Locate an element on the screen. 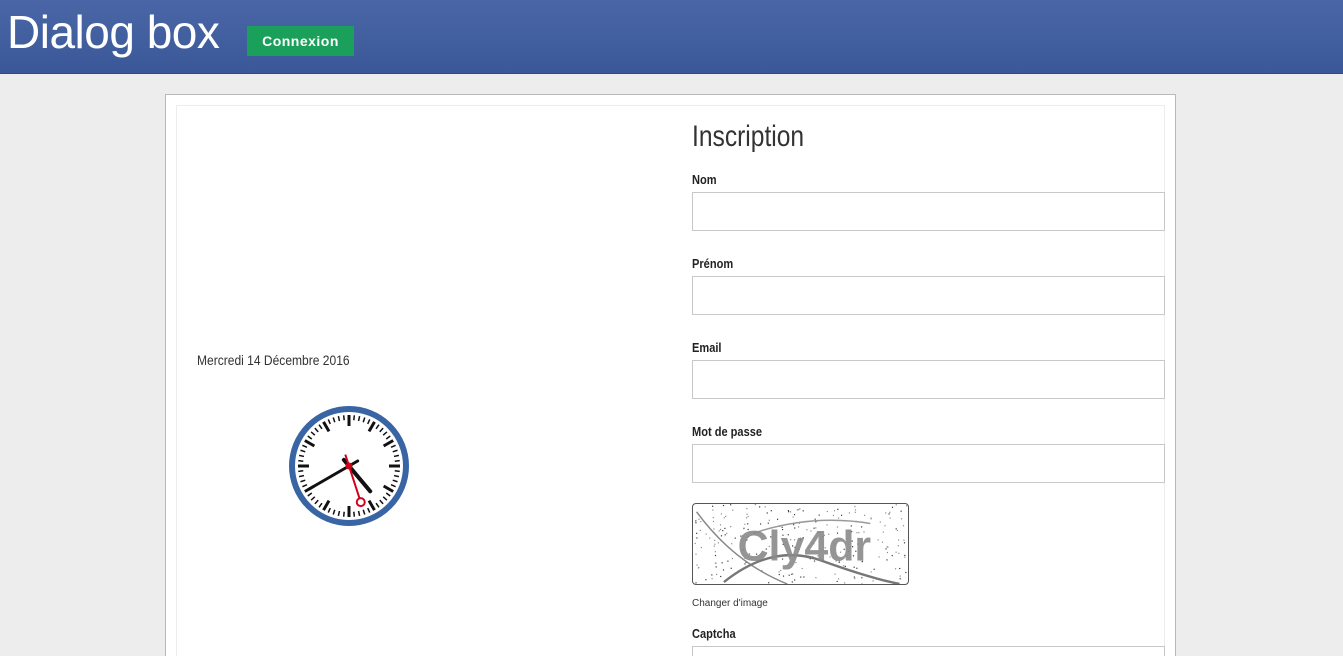  login-button: Connexion is located at coordinates (300, 41).